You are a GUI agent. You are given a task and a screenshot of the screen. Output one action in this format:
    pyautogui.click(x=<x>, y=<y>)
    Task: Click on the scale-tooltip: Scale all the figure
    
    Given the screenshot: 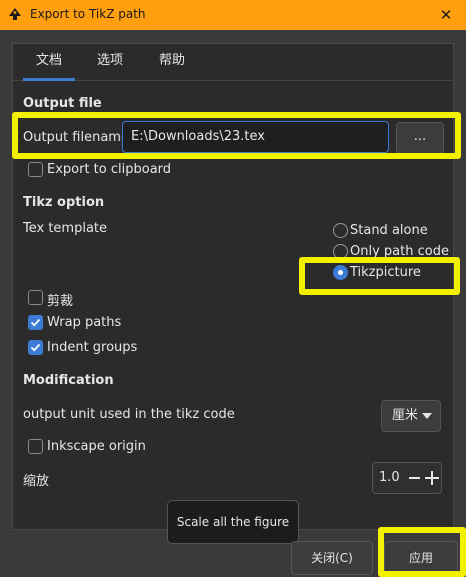 What is the action you would take?
    pyautogui.click(x=233, y=522)
    